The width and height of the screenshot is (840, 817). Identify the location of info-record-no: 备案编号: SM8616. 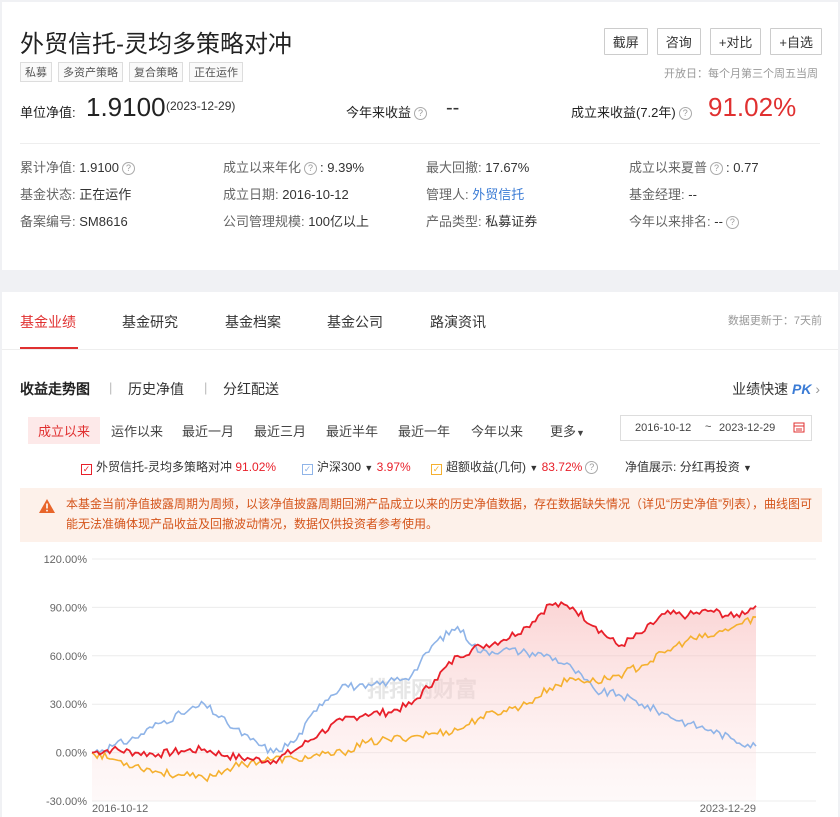
(74, 220).